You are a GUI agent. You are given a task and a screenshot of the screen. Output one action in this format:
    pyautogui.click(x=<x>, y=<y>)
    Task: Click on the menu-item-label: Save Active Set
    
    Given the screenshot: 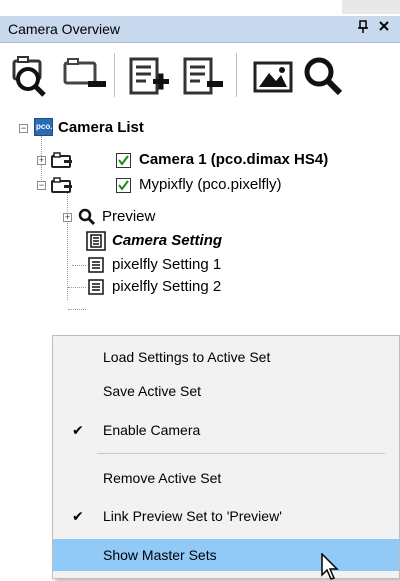 What is the action you would take?
    pyautogui.click(x=152, y=391)
    